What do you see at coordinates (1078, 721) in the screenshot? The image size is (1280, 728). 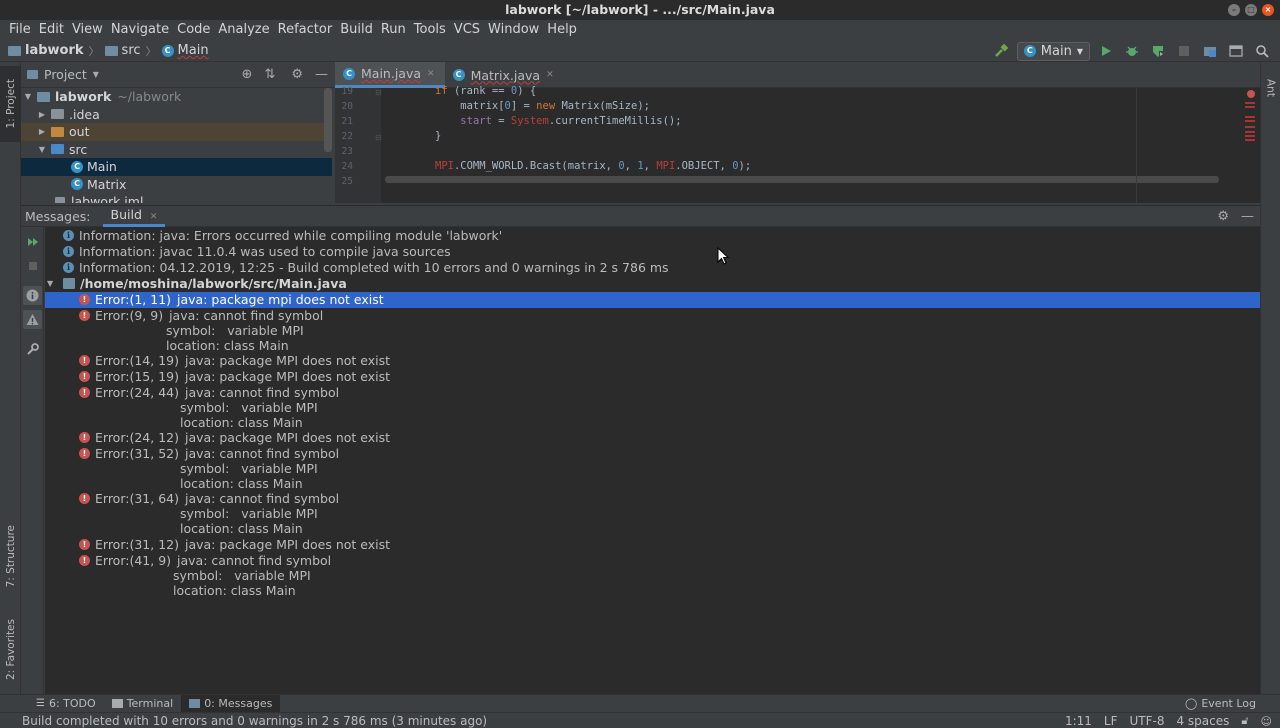 I see `caret-position: 1:11` at bounding box center [1078, 721].